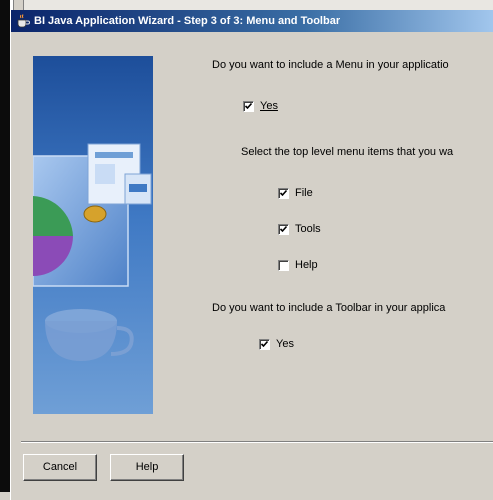 Image resolution: width=493 pixels, height=500 pixels. I want to click on menu-item-file-checkbox: File, so click(295, 193).